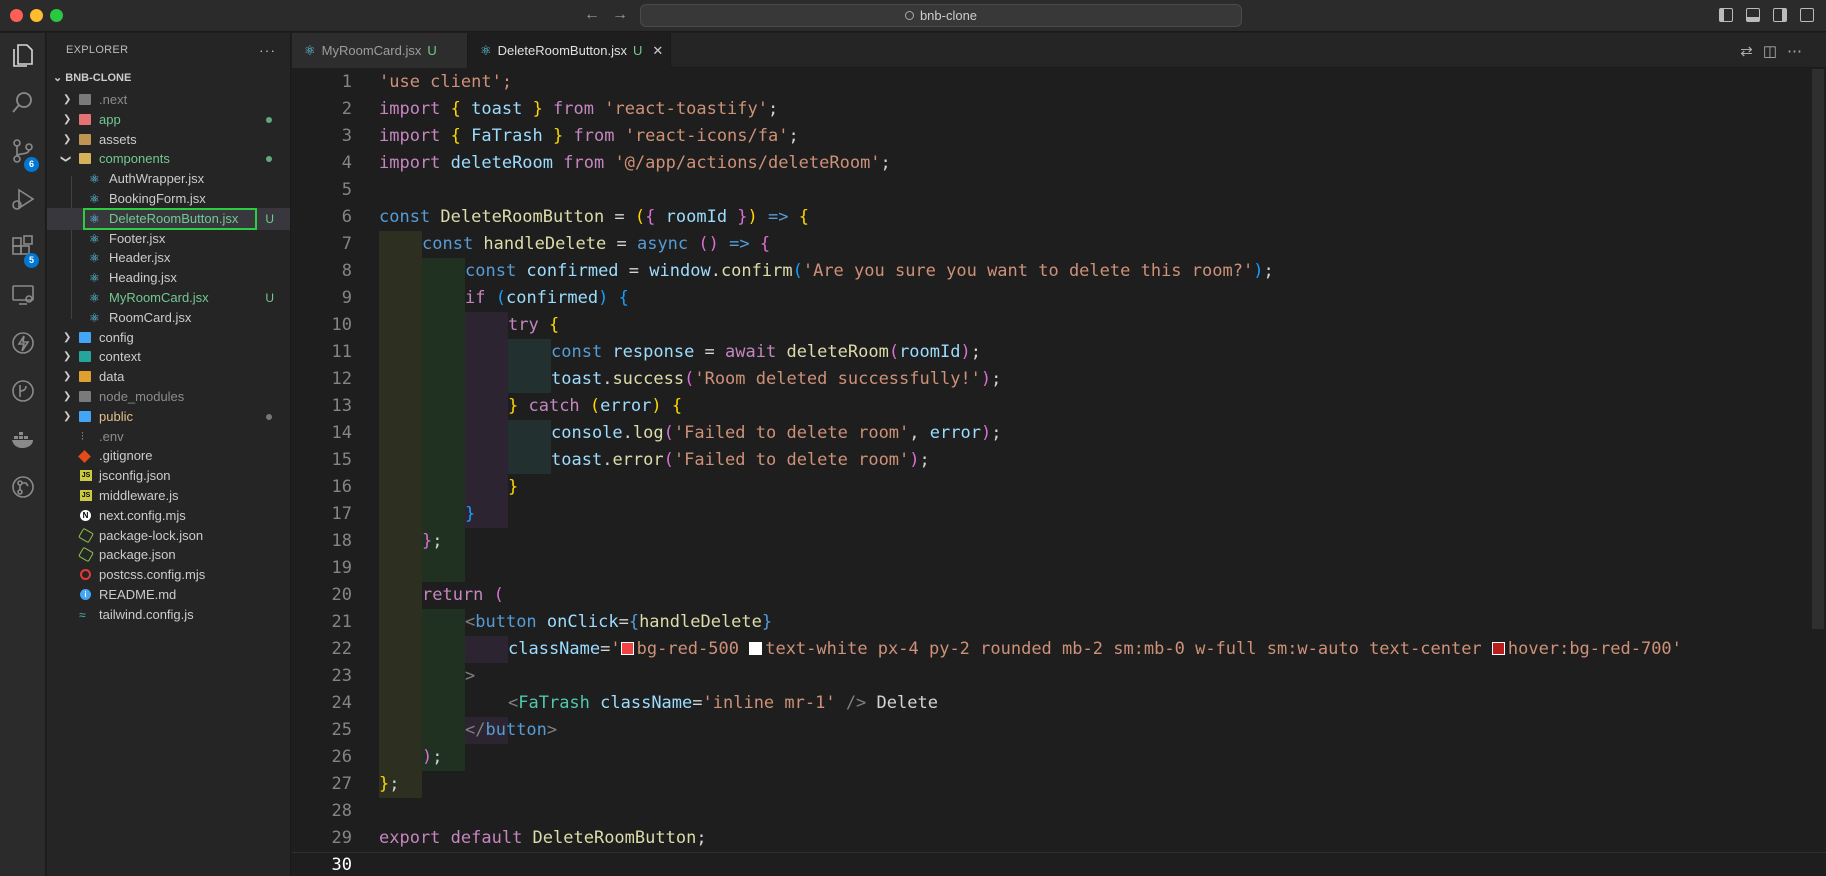  I want to click on tab-label: DeleteRoomButton.jsx, so click(562, 50).